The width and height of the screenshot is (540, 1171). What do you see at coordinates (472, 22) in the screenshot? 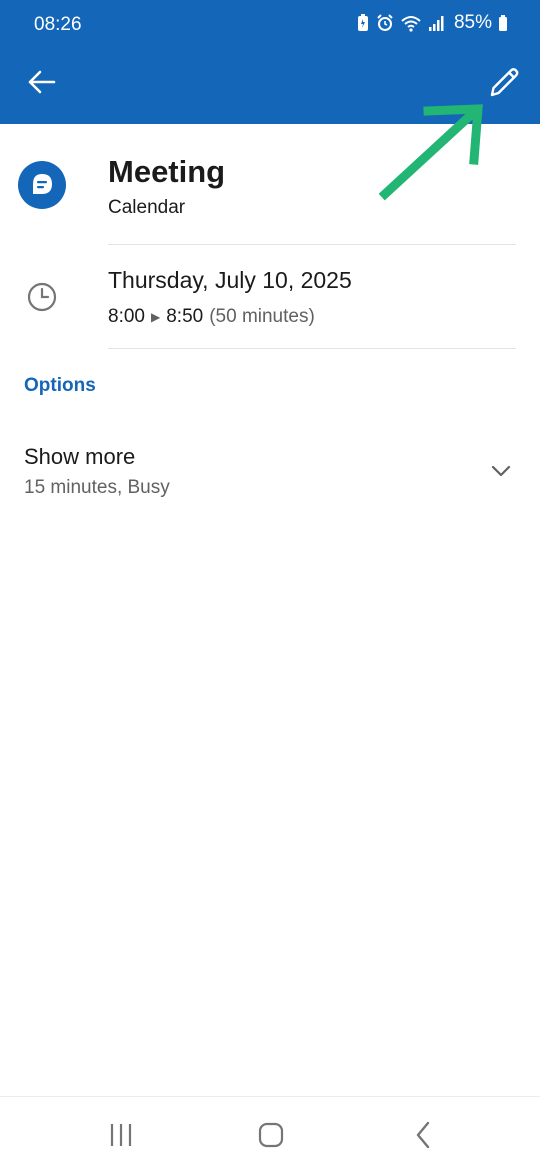
I see `battery-percentage: 85%` at bounding box center [472, 22].